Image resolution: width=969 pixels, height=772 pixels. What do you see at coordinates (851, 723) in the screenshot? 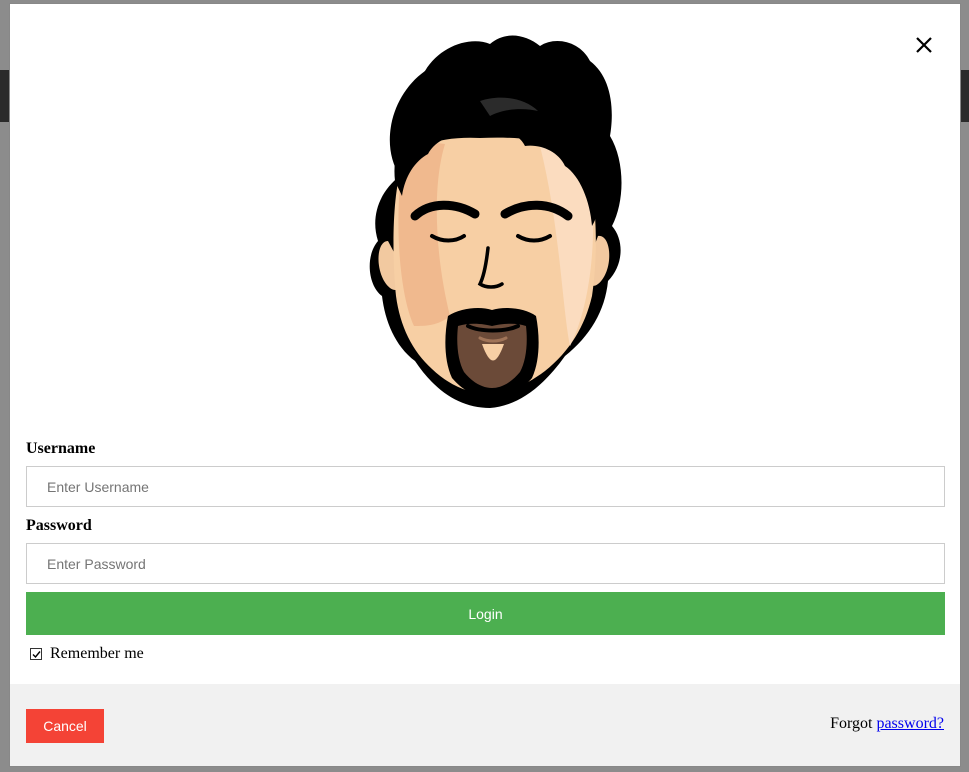
I see `forgot-prefix: Forgot` at bounding box center [851, 723].